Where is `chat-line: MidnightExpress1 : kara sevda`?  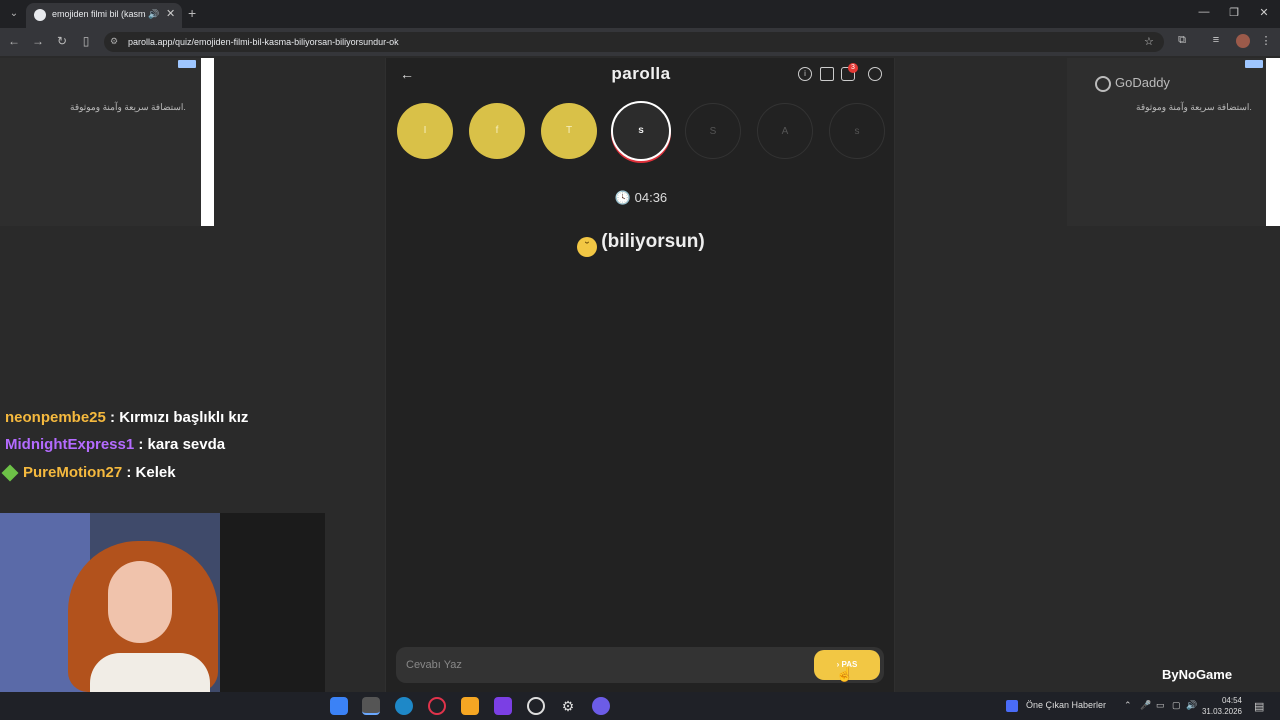 chat-line: MidnightExpress1 : kara sevda is located at coordinates (115, 444).